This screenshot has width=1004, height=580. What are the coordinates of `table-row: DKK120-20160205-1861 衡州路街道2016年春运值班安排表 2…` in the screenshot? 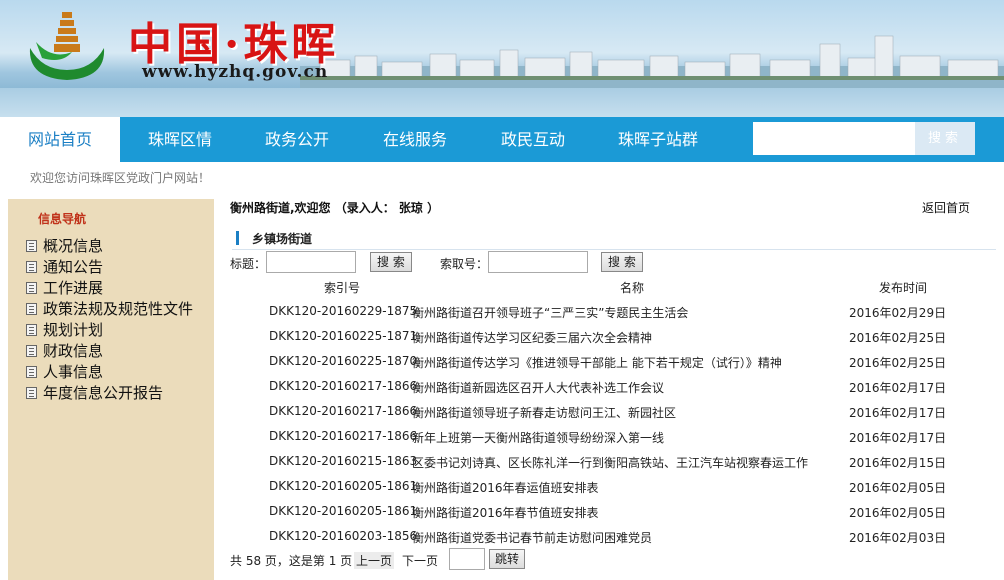 It's located at (613, 486).